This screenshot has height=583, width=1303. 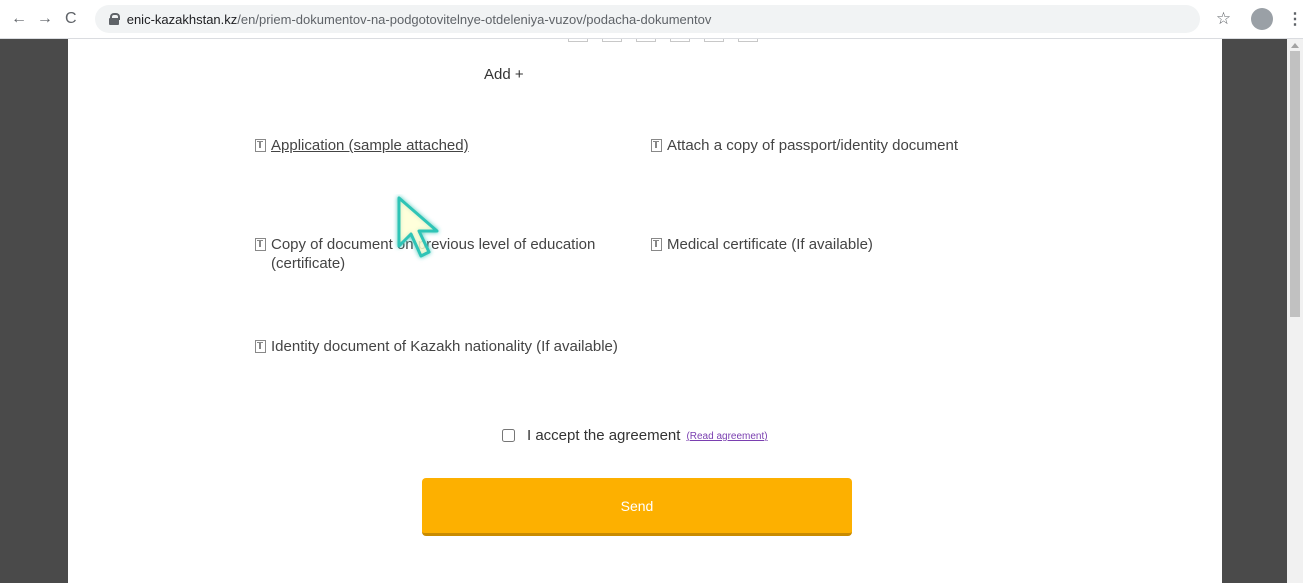 I want to click on window-scrollbar, so click(x=1295, y=311).